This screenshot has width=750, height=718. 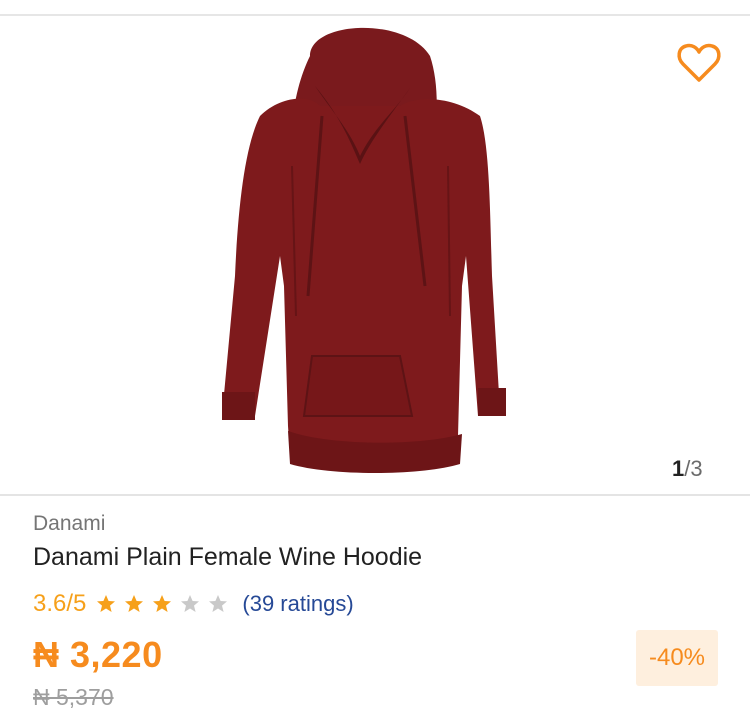 I want to click on rating-row: 3.6 /5 (39 ratings), so click(x=193, y=604).